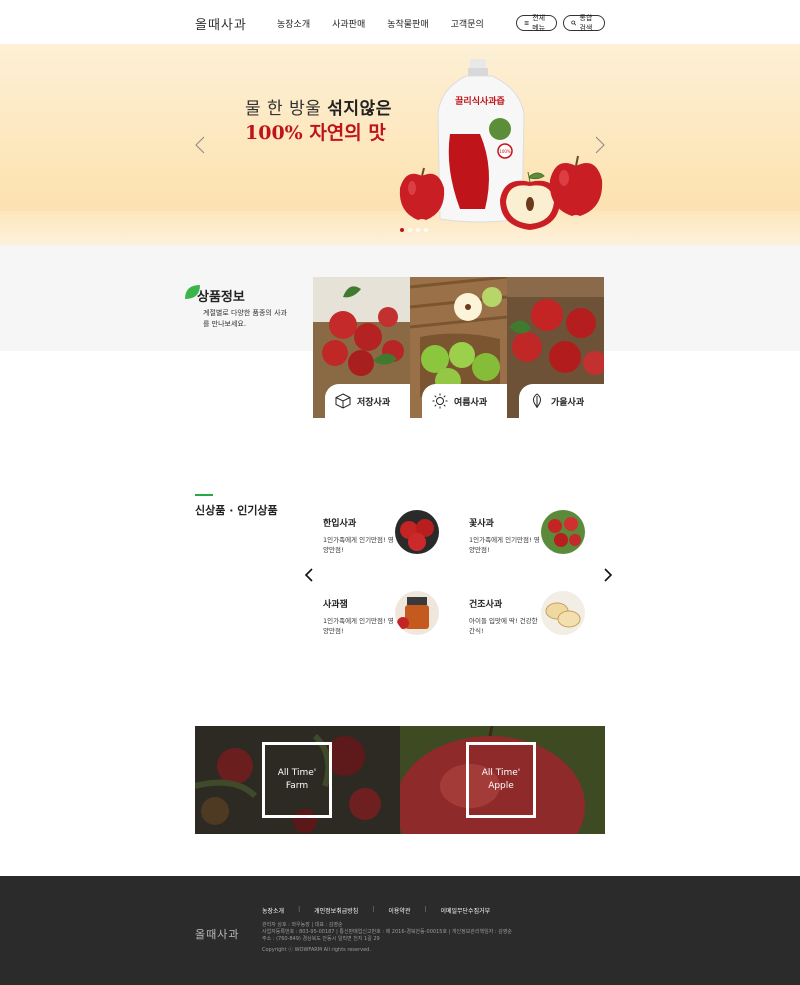  Describe the element at coordinates (348, 23) in the screenshot. I see `nav-item-apple-sales: 사과판매` at that location.